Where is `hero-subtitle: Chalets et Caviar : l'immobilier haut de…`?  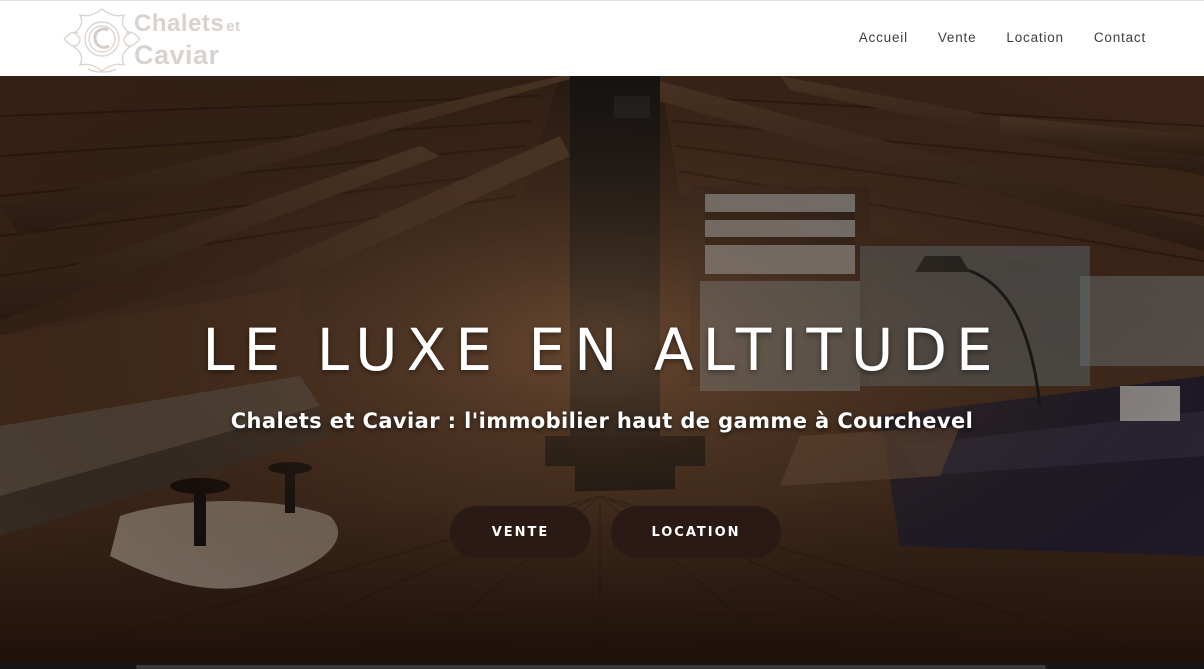 hero-subtitle: Chalets et Caviar : l'immobilier haut de… is located at coordinates (602, 421).